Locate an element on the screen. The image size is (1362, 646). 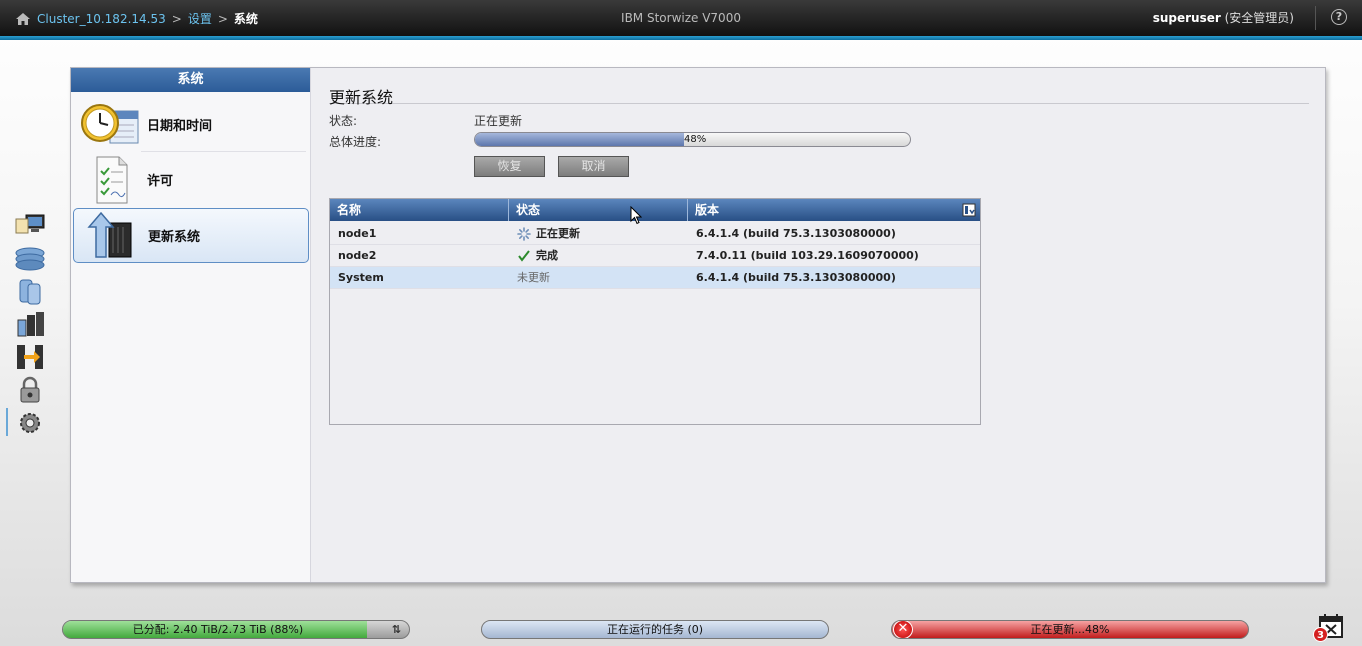
update-system-icon is located at coordinates (109, 234).